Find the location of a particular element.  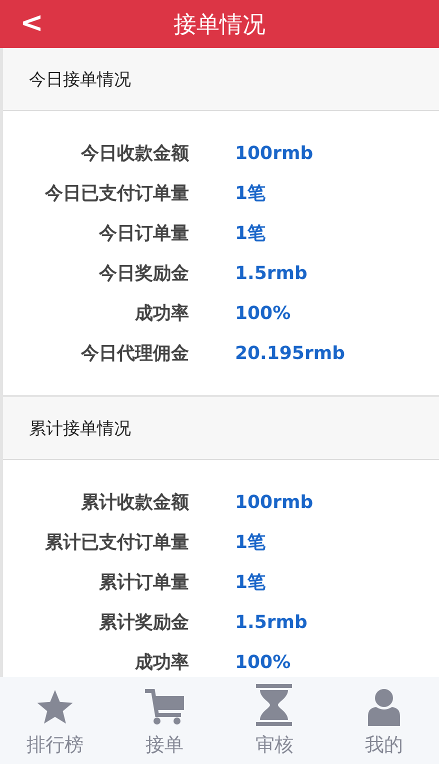

section-title: 累计接单情况 is located at coordinates (221, 428).